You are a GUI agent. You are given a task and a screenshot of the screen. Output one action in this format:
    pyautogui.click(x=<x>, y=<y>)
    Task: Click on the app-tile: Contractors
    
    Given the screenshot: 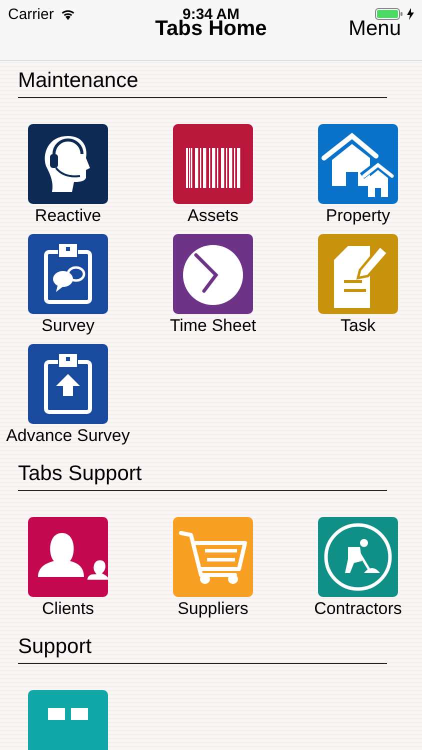 What is the action you would take?
    pyautogui.click(x=358, y=572)
    